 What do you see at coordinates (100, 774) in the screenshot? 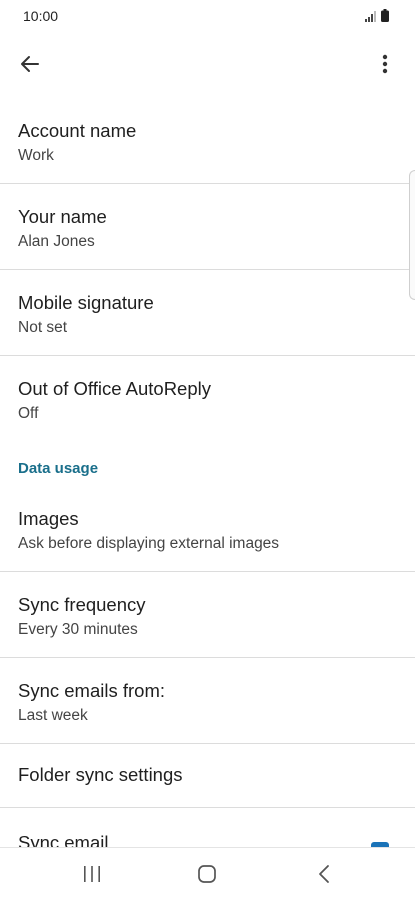
I see `setting-title: Folder sync settings` at bounding box center [100, 774].